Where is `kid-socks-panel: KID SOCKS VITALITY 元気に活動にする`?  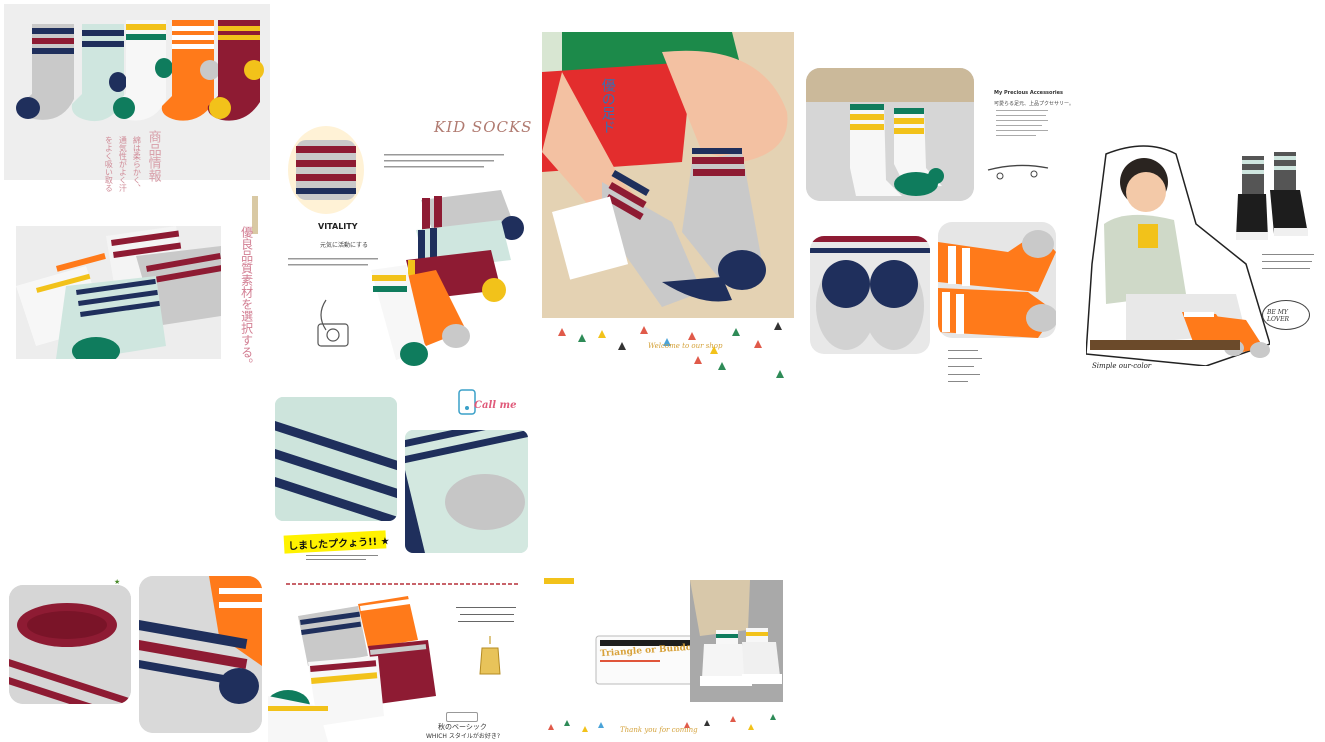 kid-socks-panel: KID SOCKS VITALITY 元気に活動にする is located at coordinates (406, 248).